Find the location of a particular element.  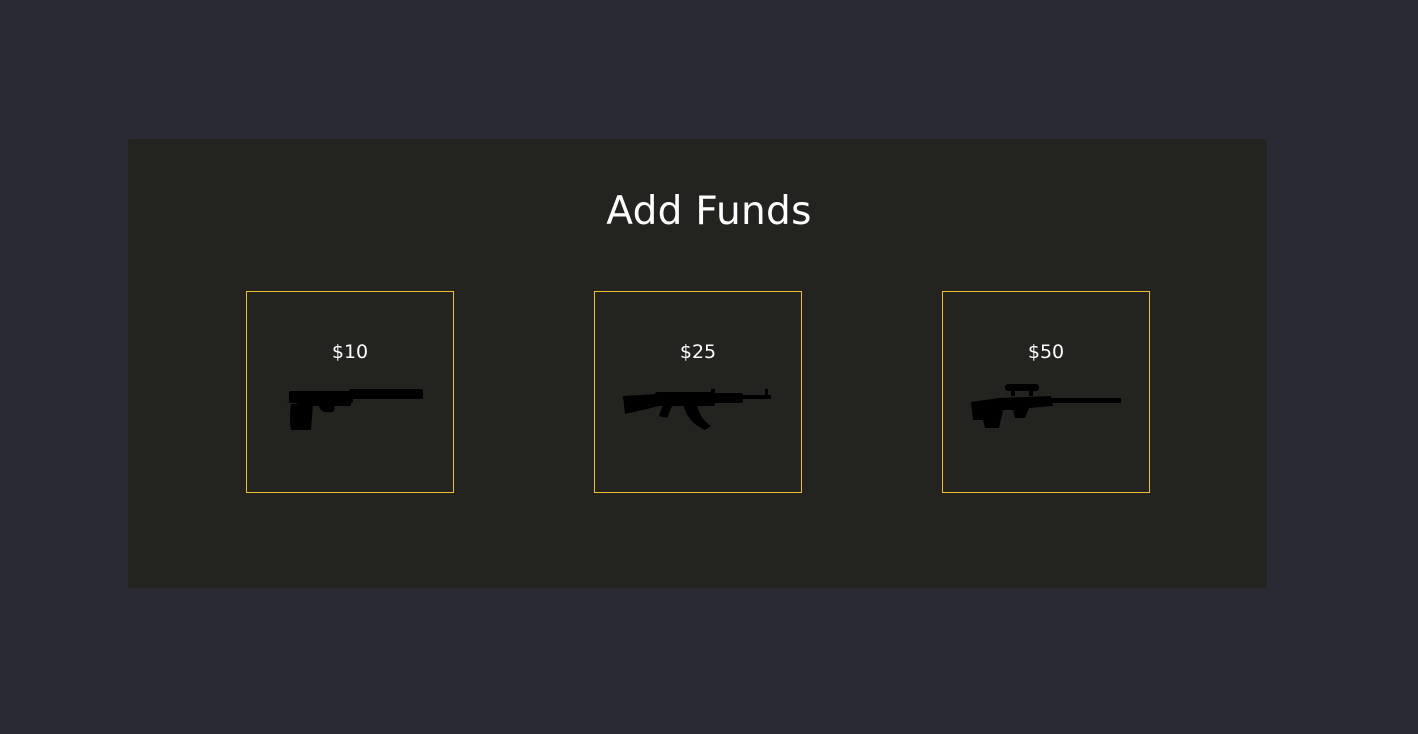

fund-option-price: $50 is located at coordinates (1046, 352).